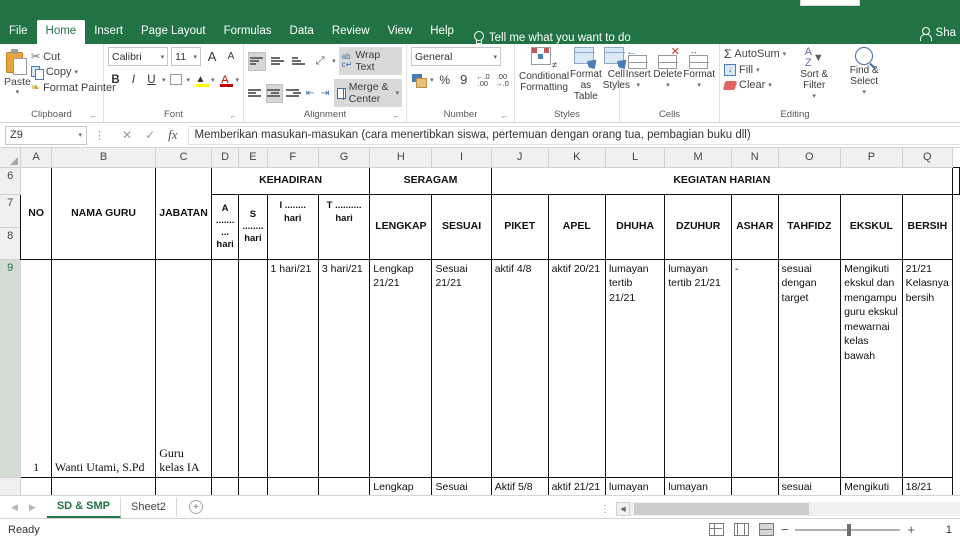 The height and width of the screenshot is (540, 960). Describe the element at coordinates (519, 368) in the screenshot. I see `cell-J9-piket: aktif 4/8` at that location.